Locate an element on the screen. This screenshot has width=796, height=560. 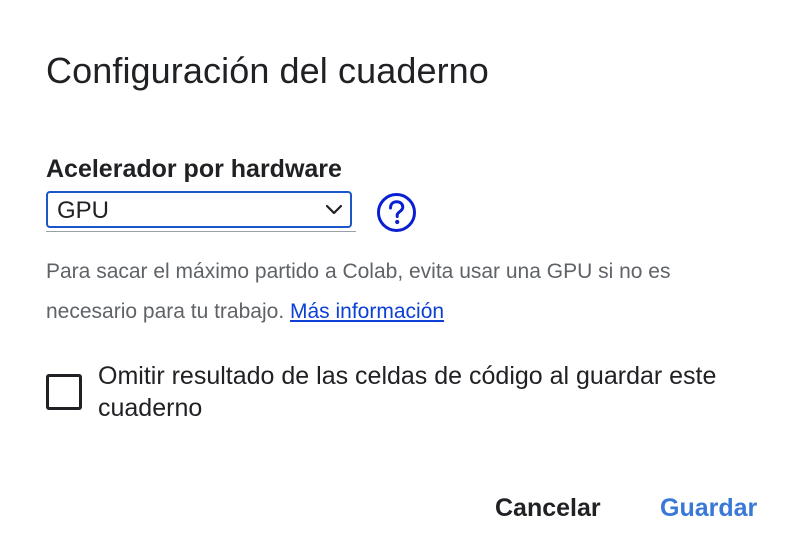
chevron-down-icon is located at coordinates (334, 209).